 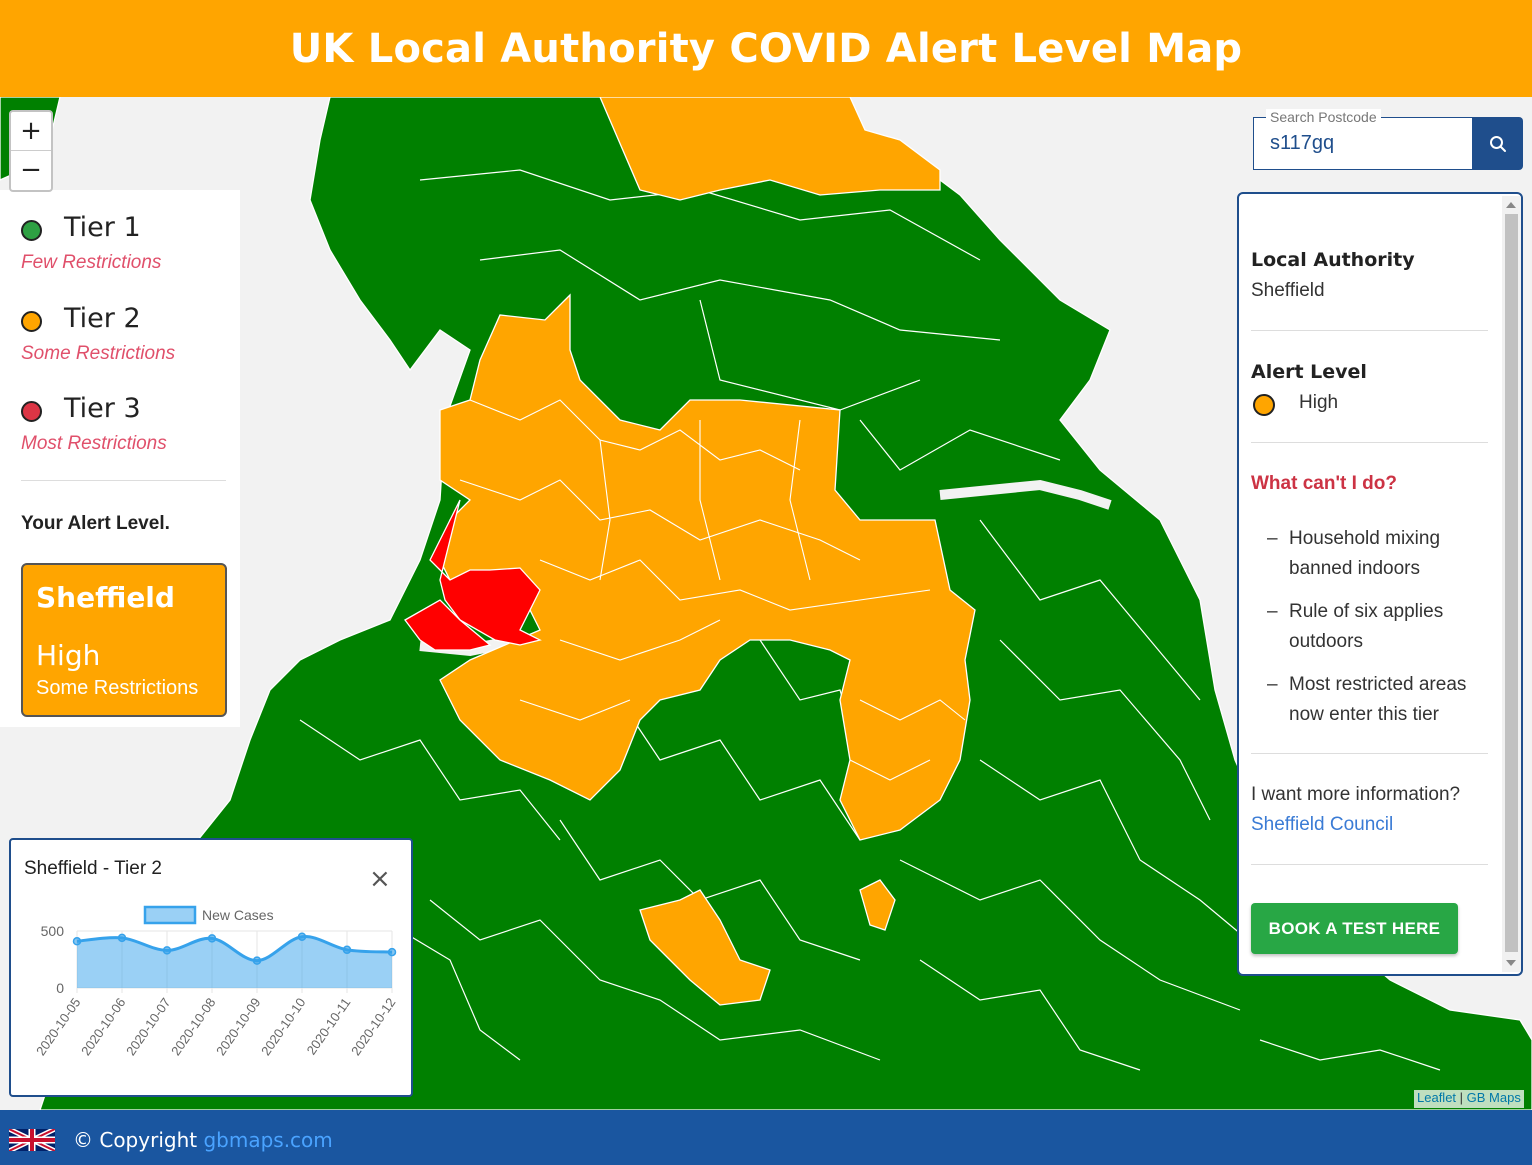 I want to click on copyright-text: © Copyright gbmaps.com, so click(x=203, y=1140).